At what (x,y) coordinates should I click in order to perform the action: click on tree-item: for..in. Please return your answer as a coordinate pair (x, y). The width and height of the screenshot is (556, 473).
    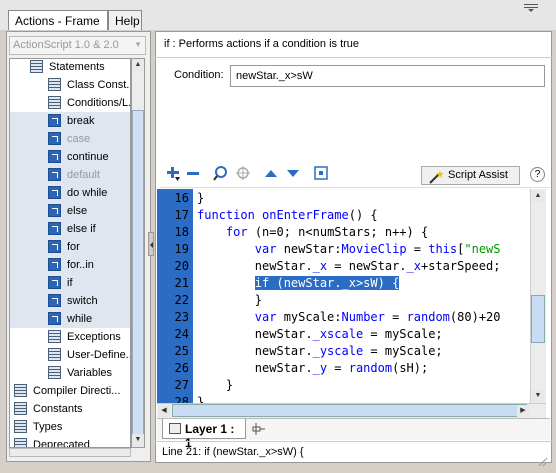
    Looking at the image, I should click on (70, 265).